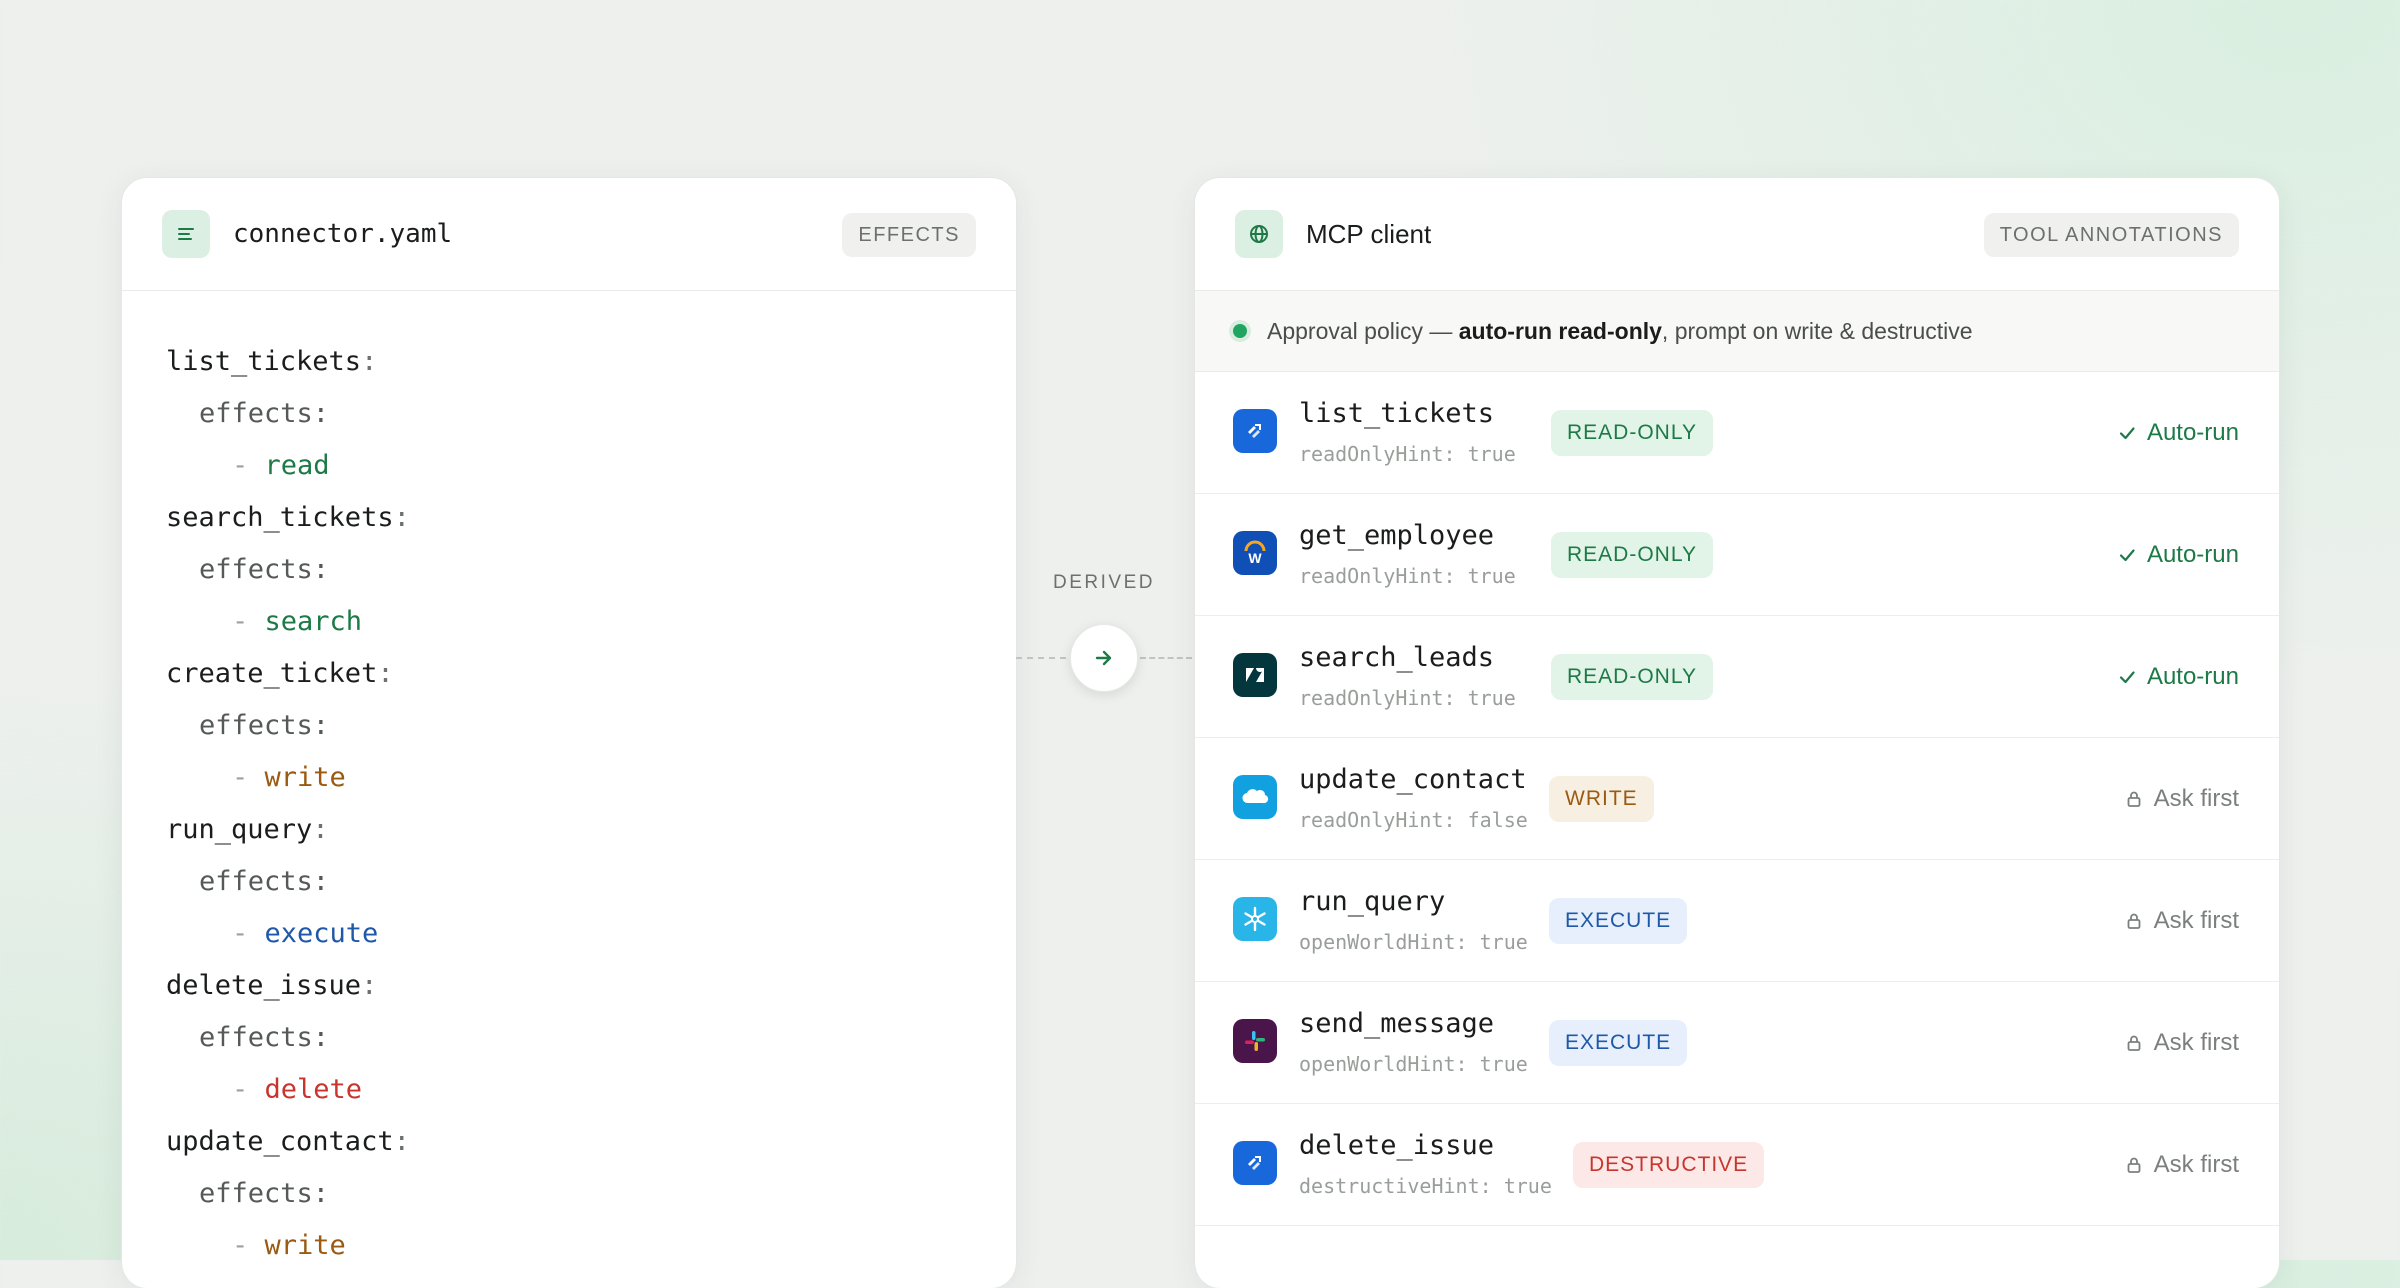 The width and height of the screenshot is (2400, 1288). I want to click on arrow-right-icon, so click(1103, 658).